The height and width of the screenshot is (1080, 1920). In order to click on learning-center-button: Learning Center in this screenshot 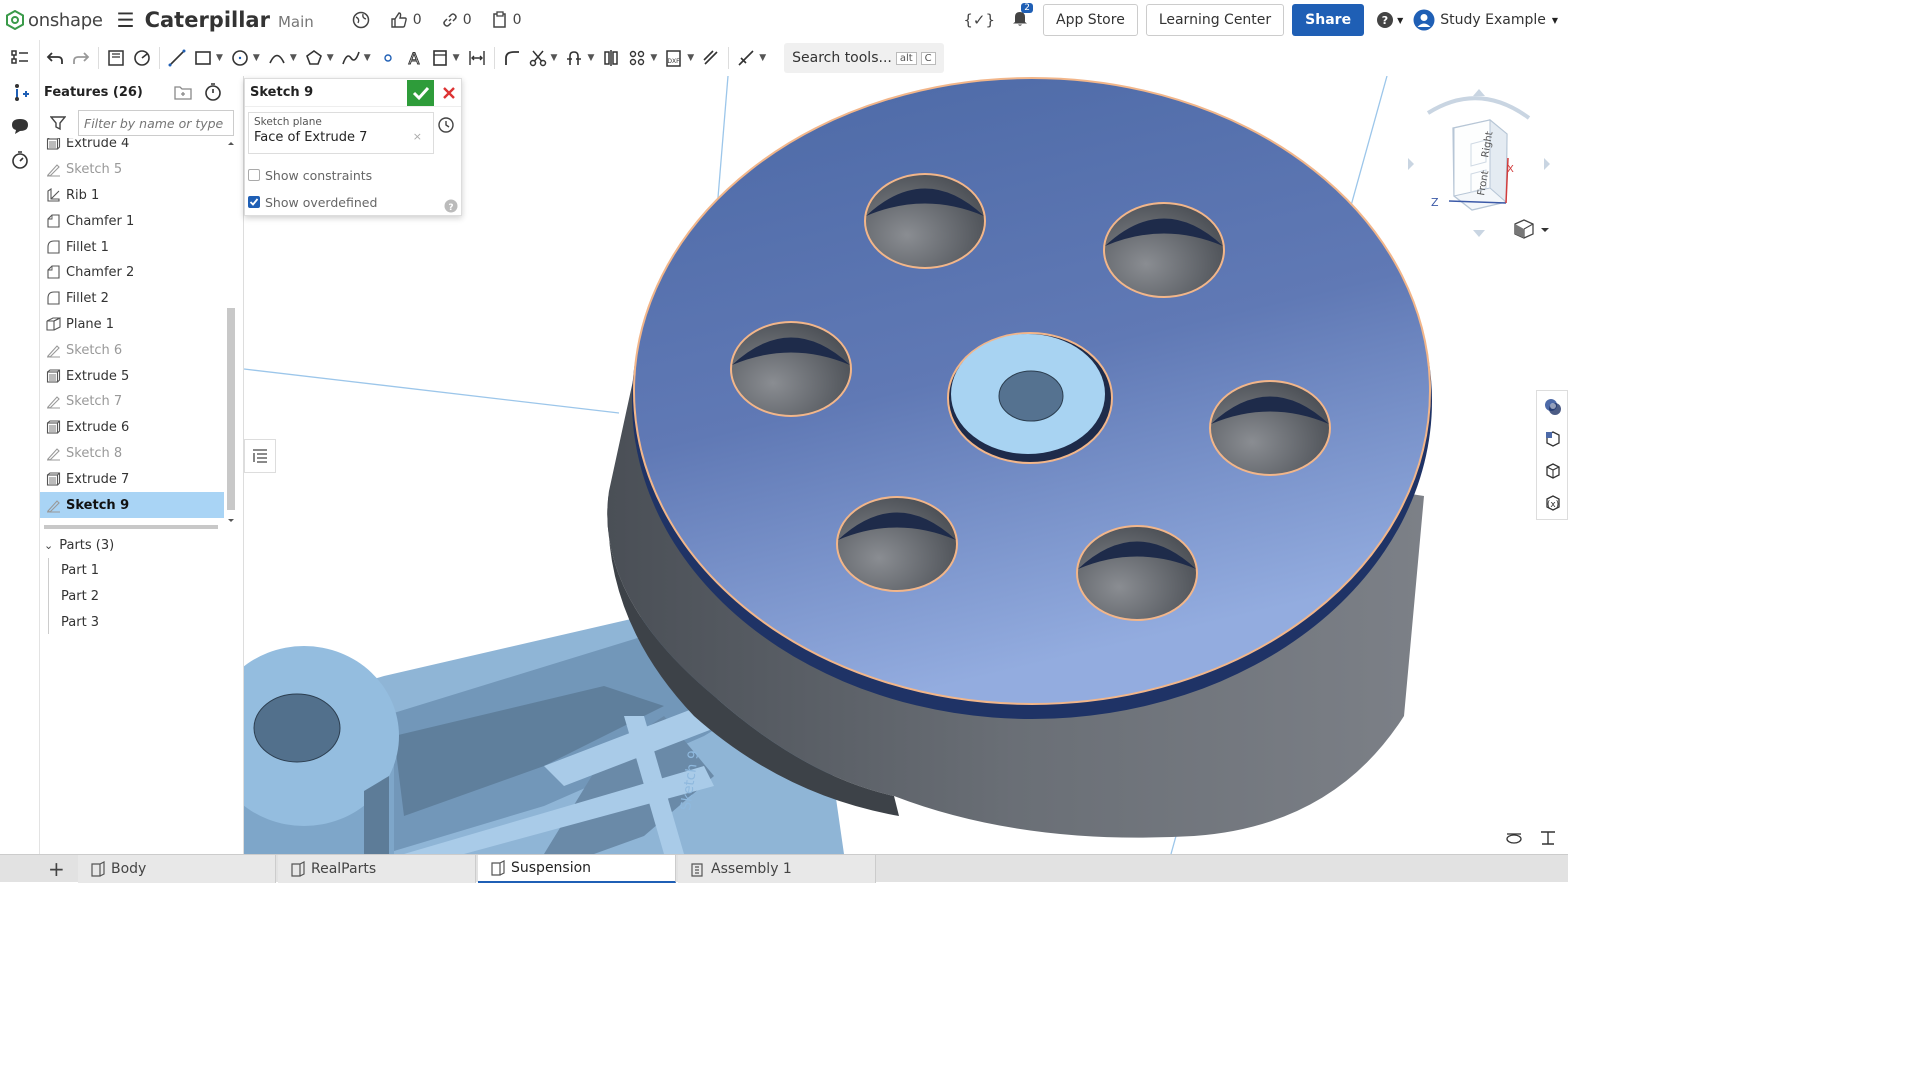, I will do `click(1215, 20)`.